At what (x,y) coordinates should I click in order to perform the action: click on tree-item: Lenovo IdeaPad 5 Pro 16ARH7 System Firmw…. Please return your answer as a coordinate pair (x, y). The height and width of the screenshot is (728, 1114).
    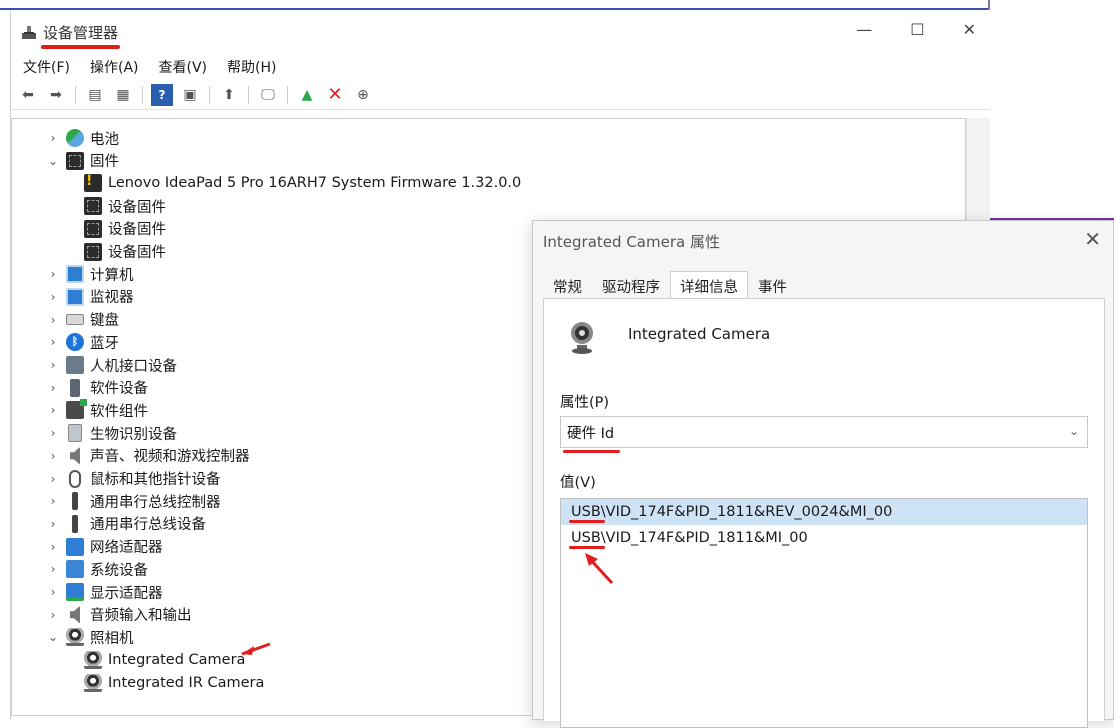
    Looking at the image, I should click on (302, 183).